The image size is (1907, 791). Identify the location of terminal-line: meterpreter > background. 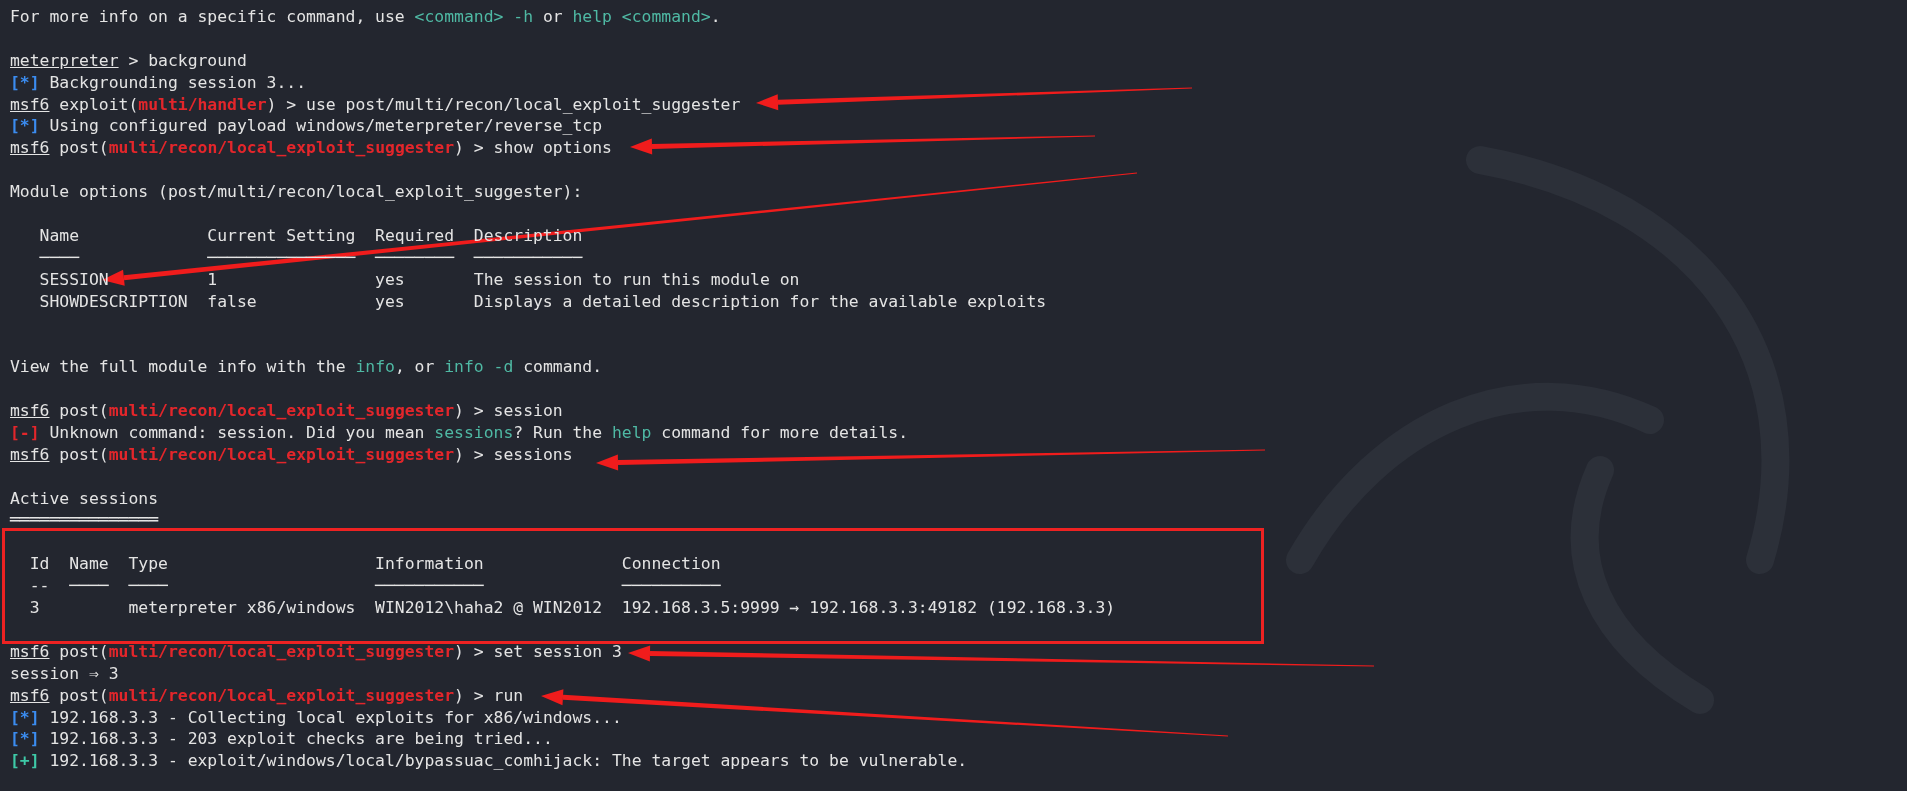
(128, 60).